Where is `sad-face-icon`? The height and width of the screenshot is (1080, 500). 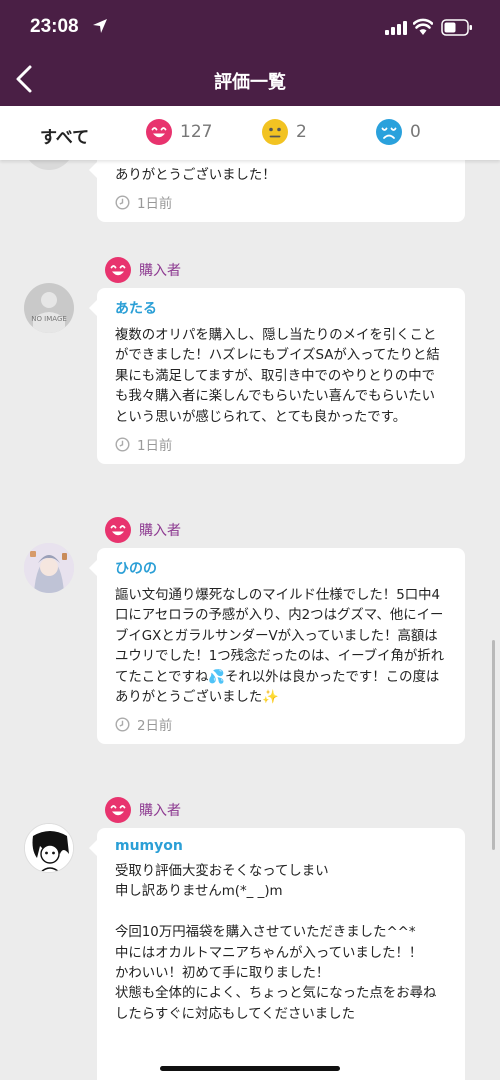 sad-face-icon is located at coordinates (389, 132).